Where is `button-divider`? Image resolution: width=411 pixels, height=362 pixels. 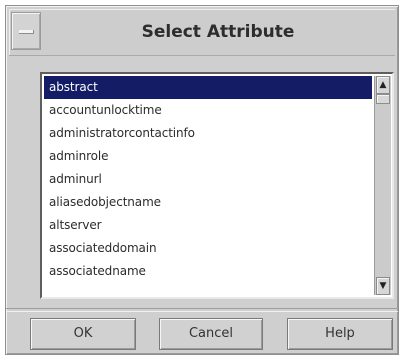 button-divider is located at coordinates (202, 310).